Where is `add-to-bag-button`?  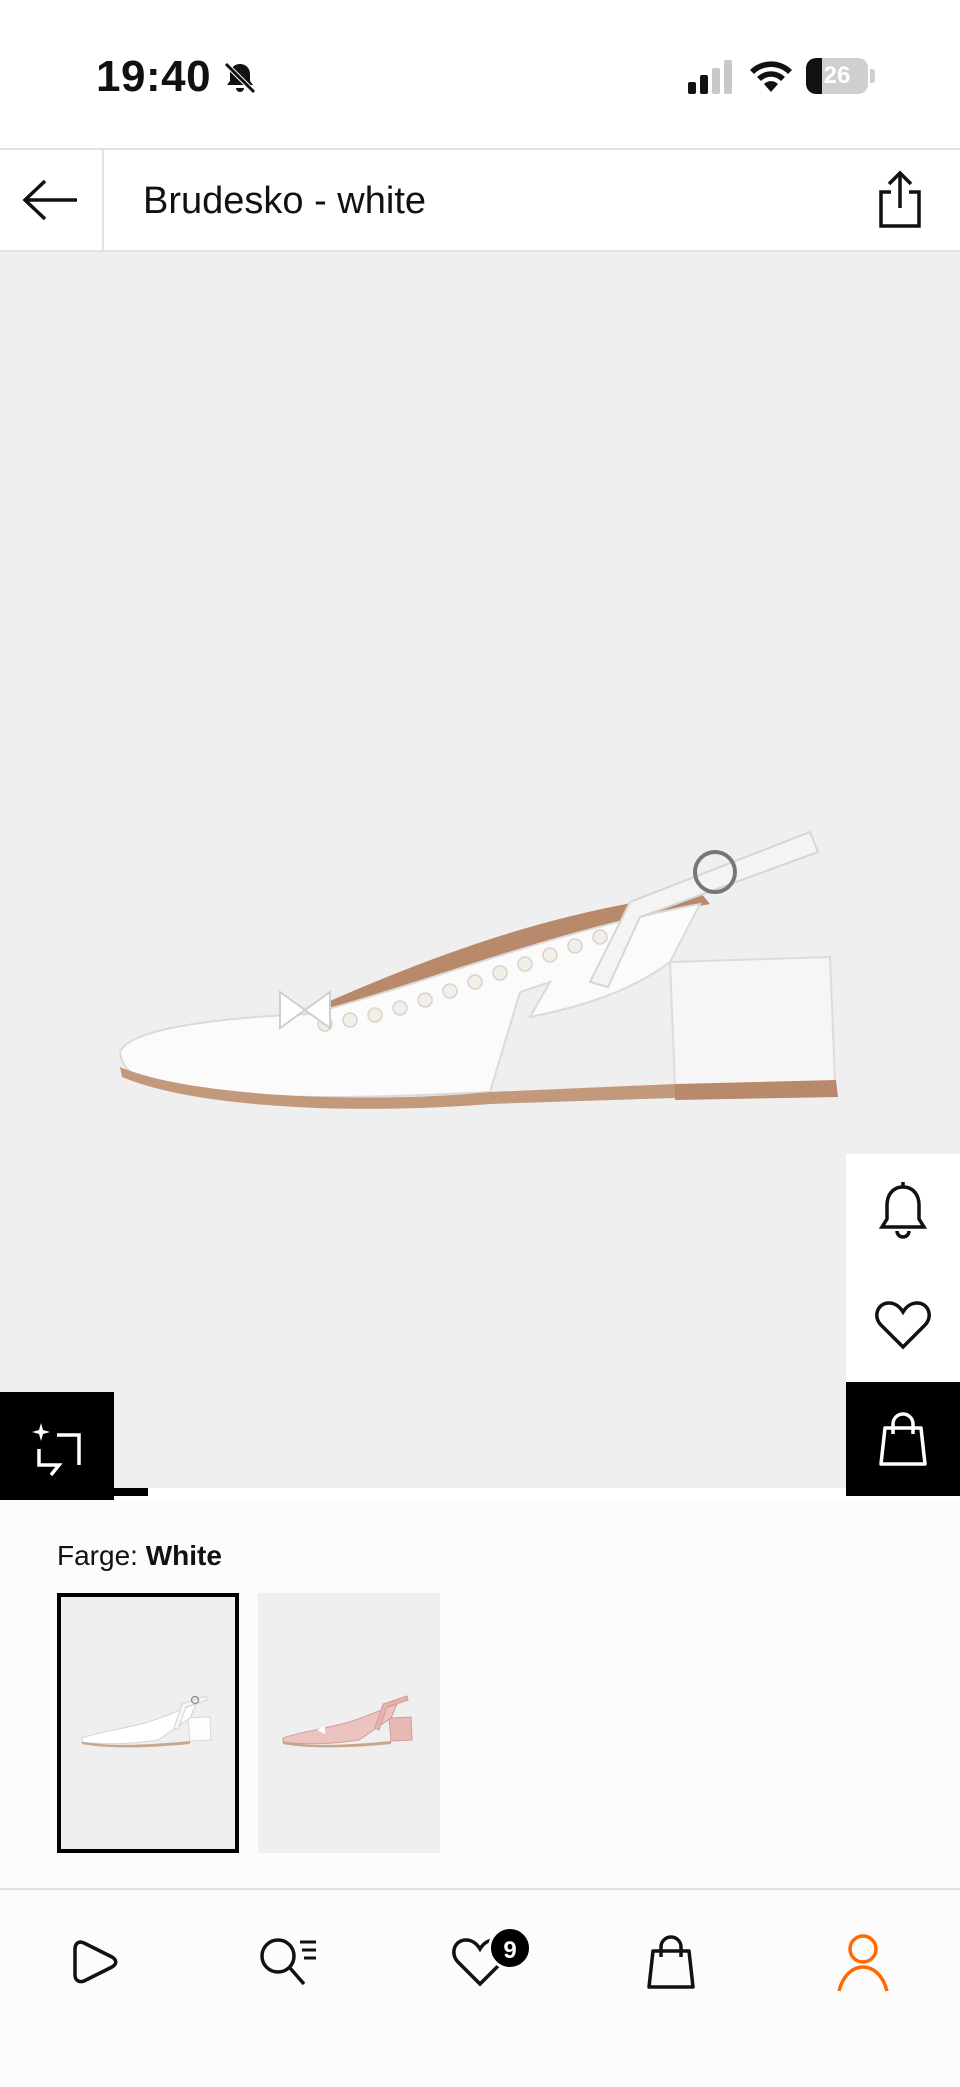
add-to-bag-button is located at coordinates (903, 1439).